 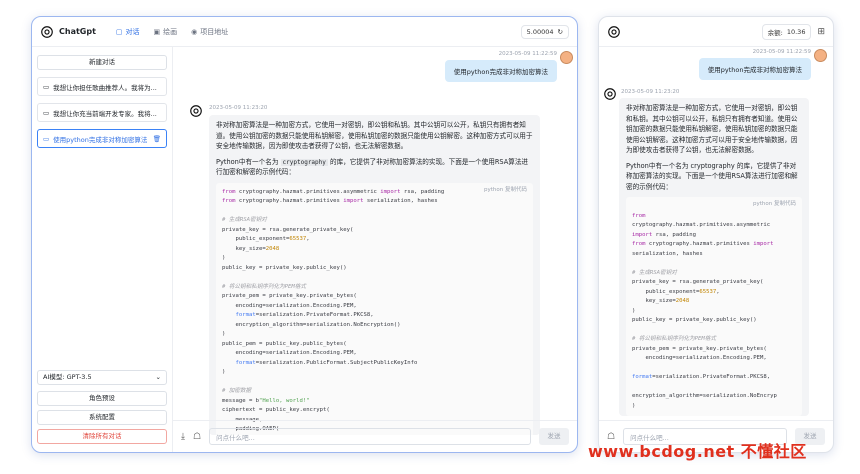 I want to click on role-preset-button: 角色预设, so click(x=102, y=398).